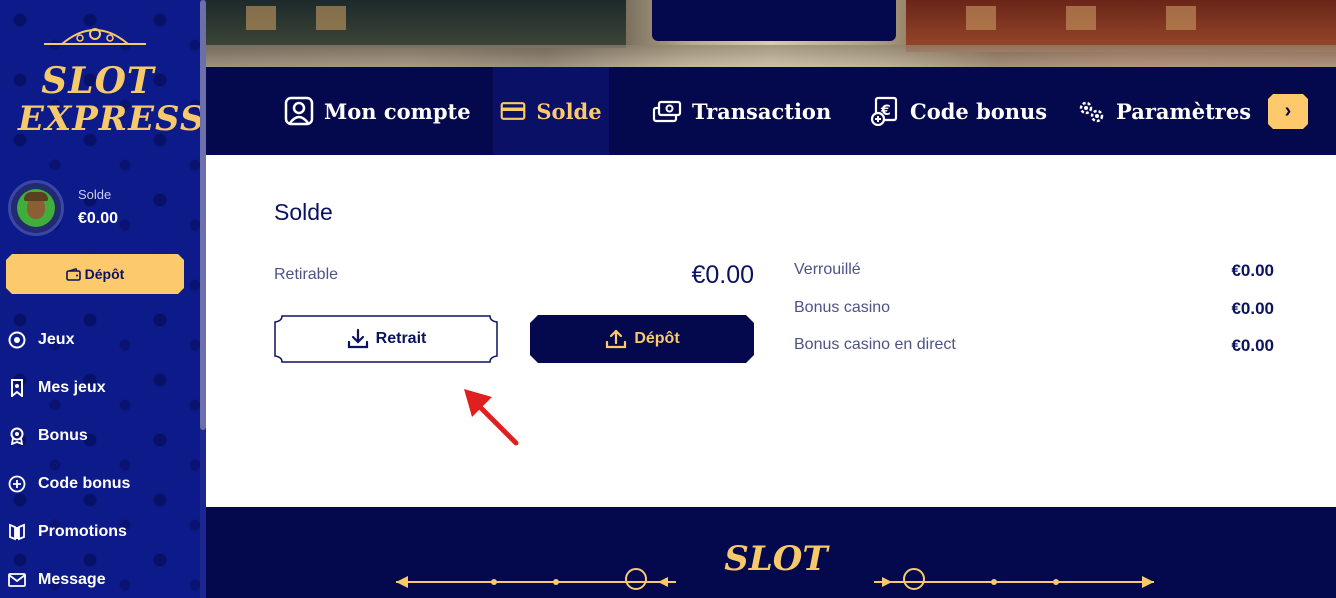 The width and height of the screenshot is (1336, 598). Describe the element at coordinates (357, 338) in the screenshot. I see `download-icon` at that location.